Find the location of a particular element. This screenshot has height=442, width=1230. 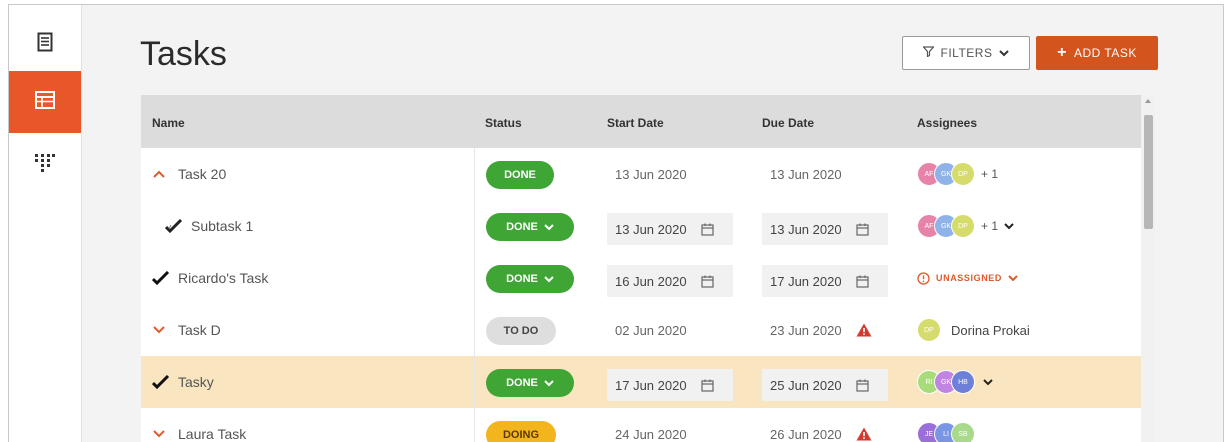

add-task-button: + ADD TASK is located at coordinates (1097, 53).